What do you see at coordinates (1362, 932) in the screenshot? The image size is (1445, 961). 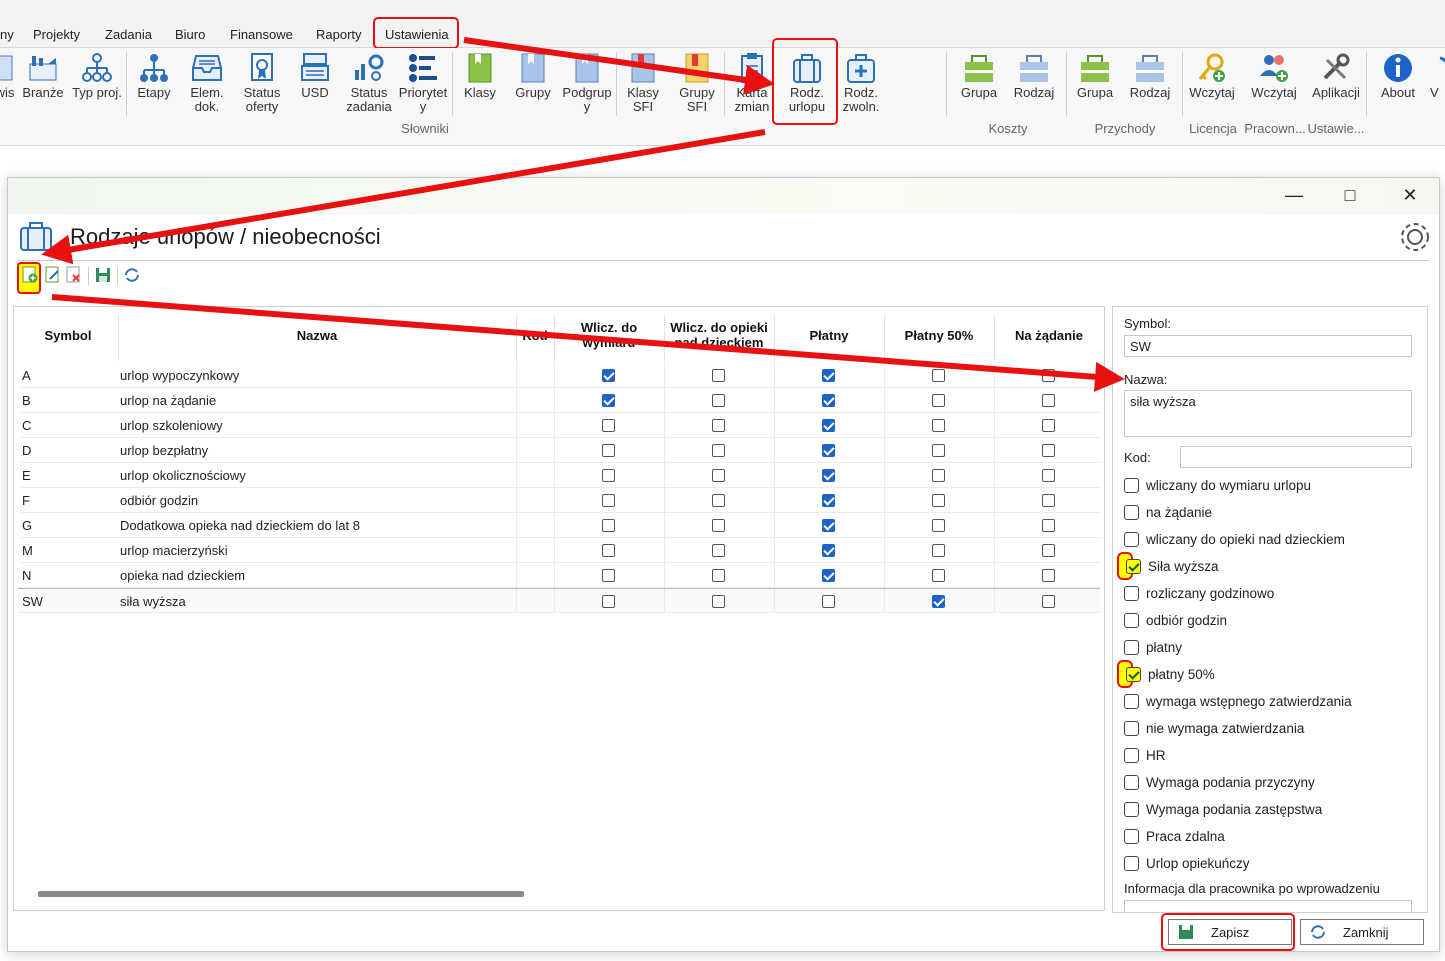 I see `close-button: Zamknij` at bounding box center [1362, 932].